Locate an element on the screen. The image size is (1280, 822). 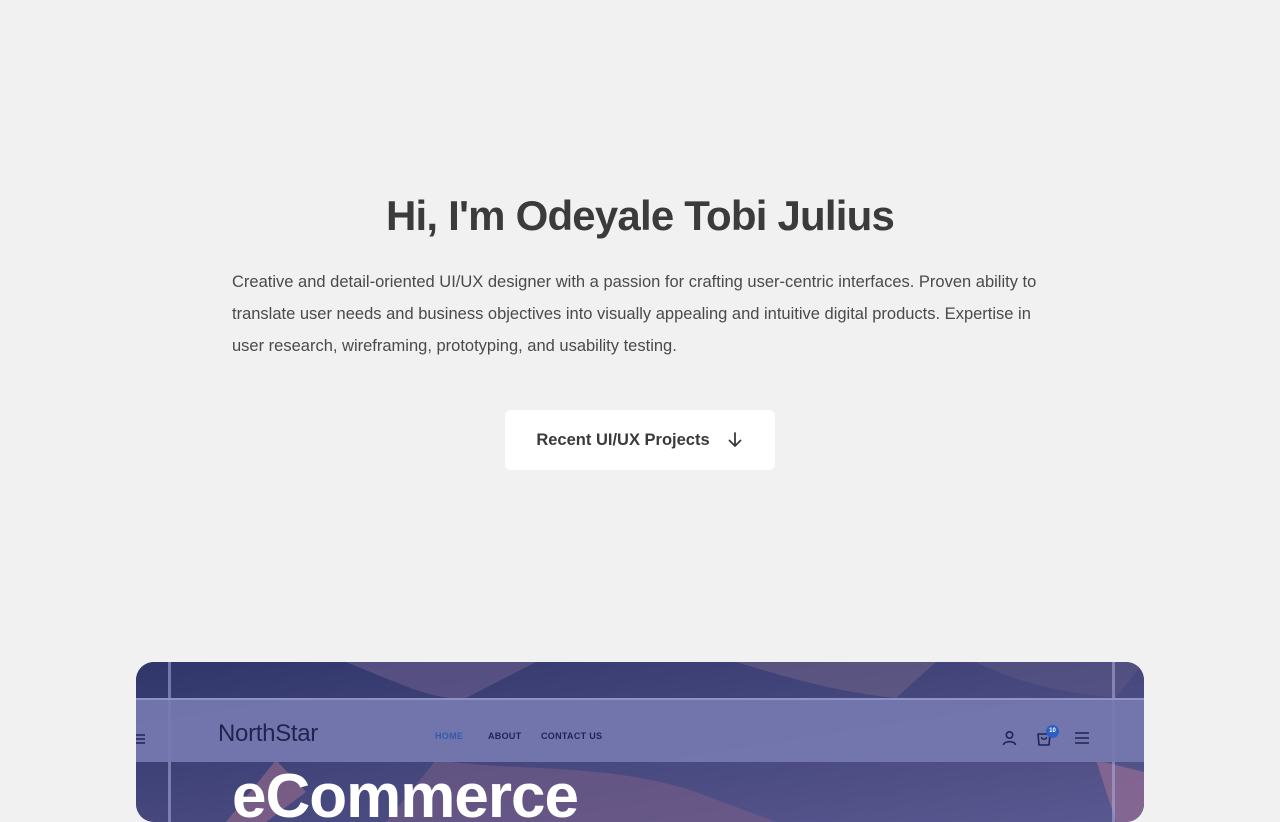
hamburger-icon is located at coordinates (1082, 740).